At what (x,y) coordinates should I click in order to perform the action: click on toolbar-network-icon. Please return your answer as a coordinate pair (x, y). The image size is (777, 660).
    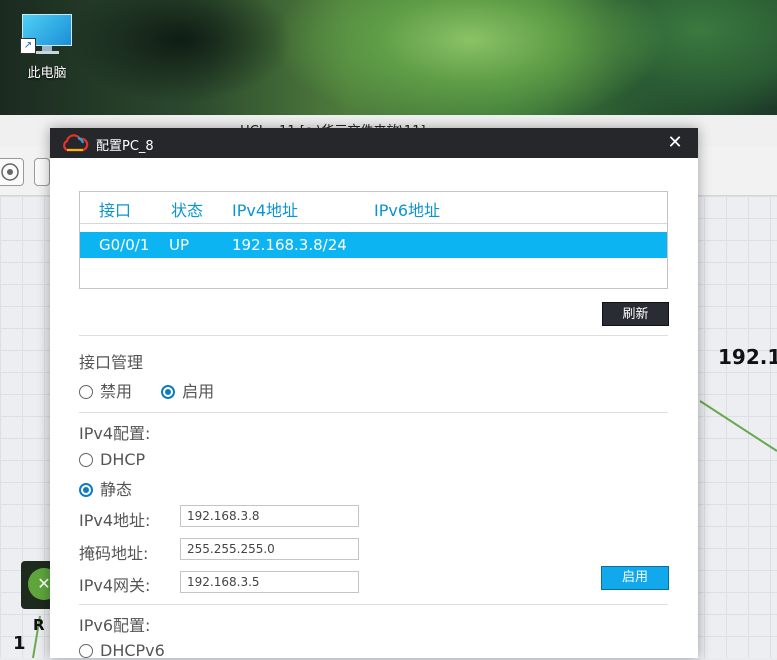
    Looking at the image, I should click on (12, 172).